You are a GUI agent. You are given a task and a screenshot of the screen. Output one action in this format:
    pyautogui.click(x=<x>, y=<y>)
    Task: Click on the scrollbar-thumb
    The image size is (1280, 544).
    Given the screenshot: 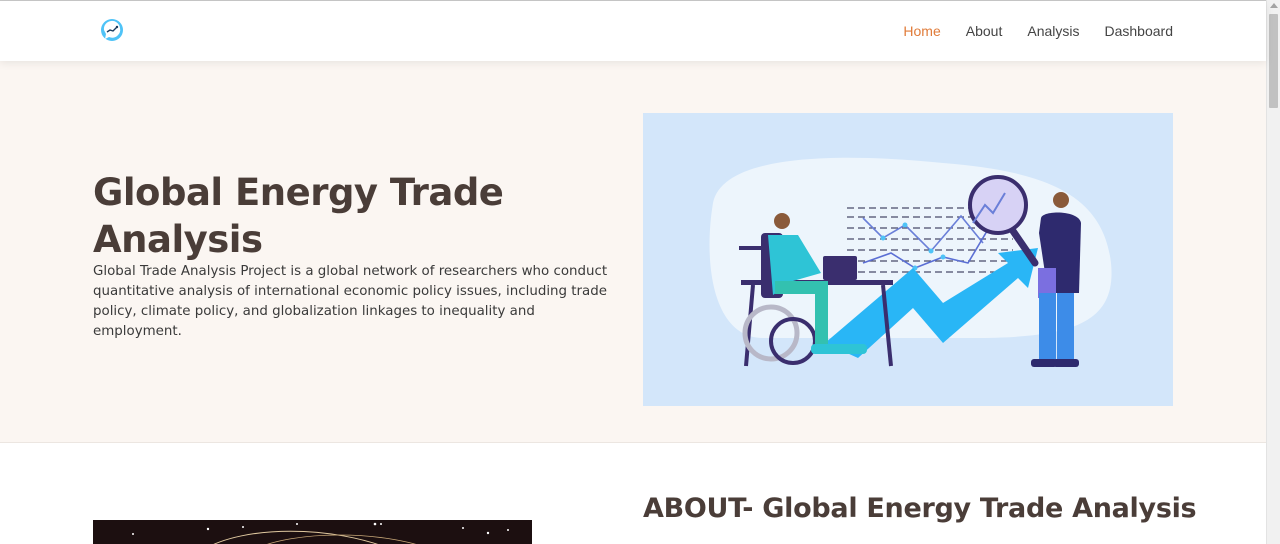 What is the action you would take?
    pyautogui.click(x=1273, y=61)
    